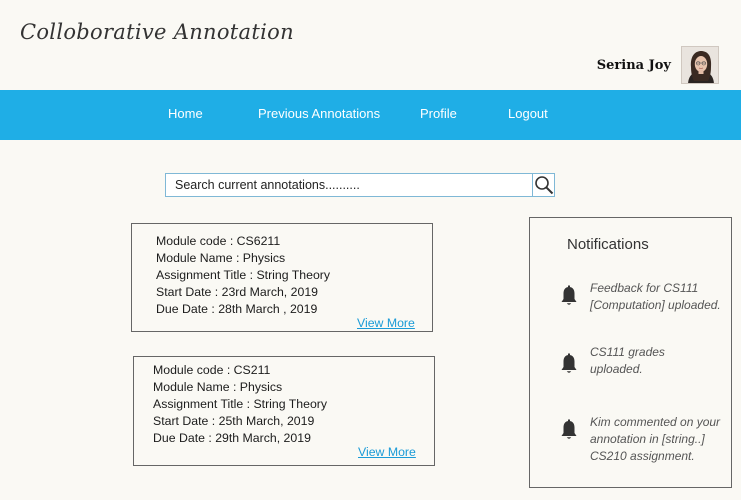 The height and width of the screenshot is (500, 741). What do you see at coordinates (644, 288) in the screenshot?
I see `notification-line: Feedback for CS111` at bounding box center [644, 288].